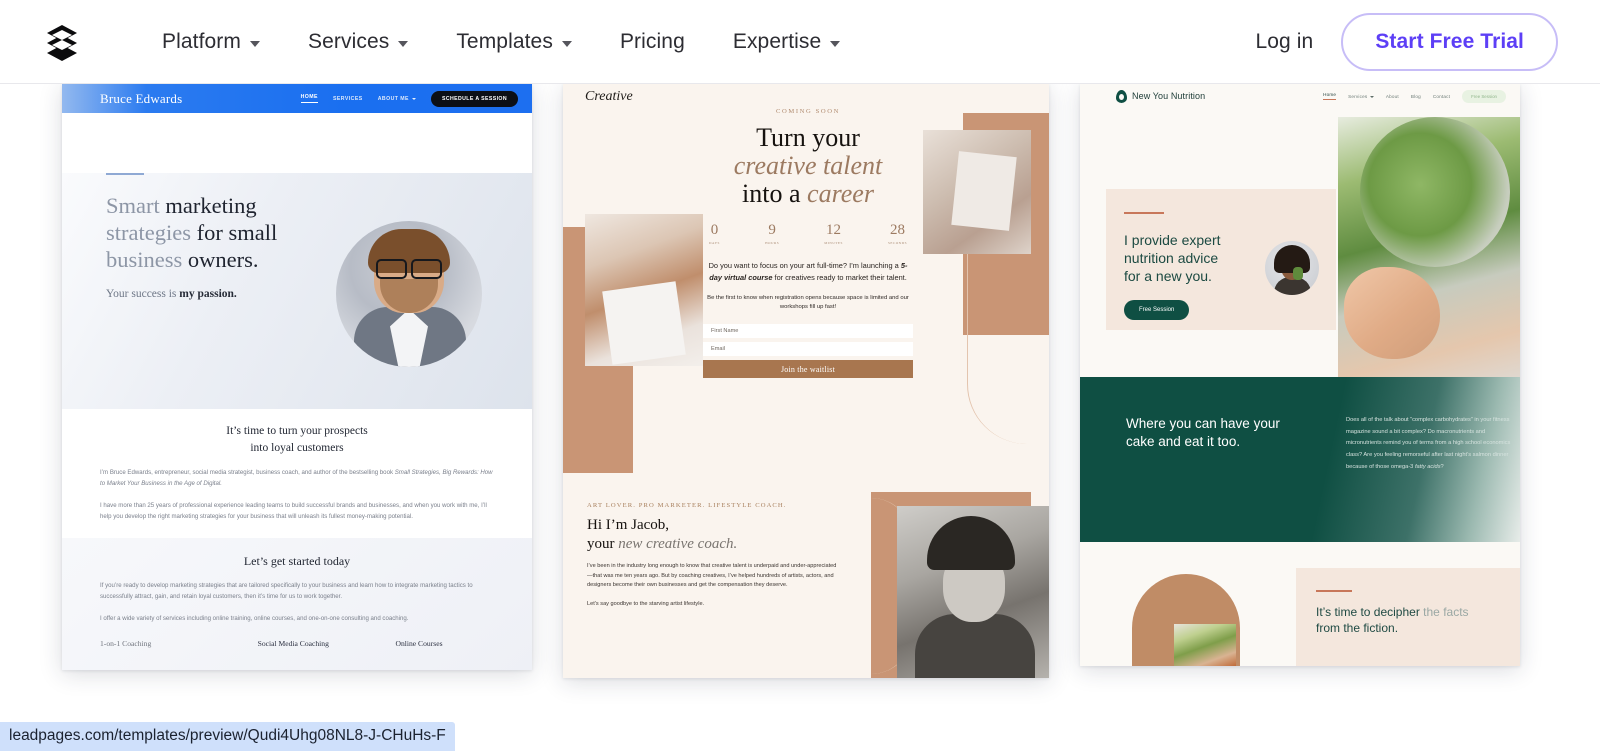 This screenshot has height=751, width=1600. What do you see at coordinates (1484, 96) in the screenshot?
I see `nutrition-nav-free-session-button: Free Session` at bounding box center [1484, 96].